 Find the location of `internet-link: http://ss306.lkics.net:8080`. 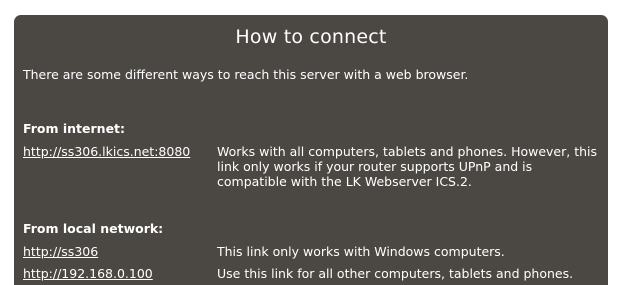

internet-link: http://ss306.lkics.net:8080 is located at coordinates (106, 151).